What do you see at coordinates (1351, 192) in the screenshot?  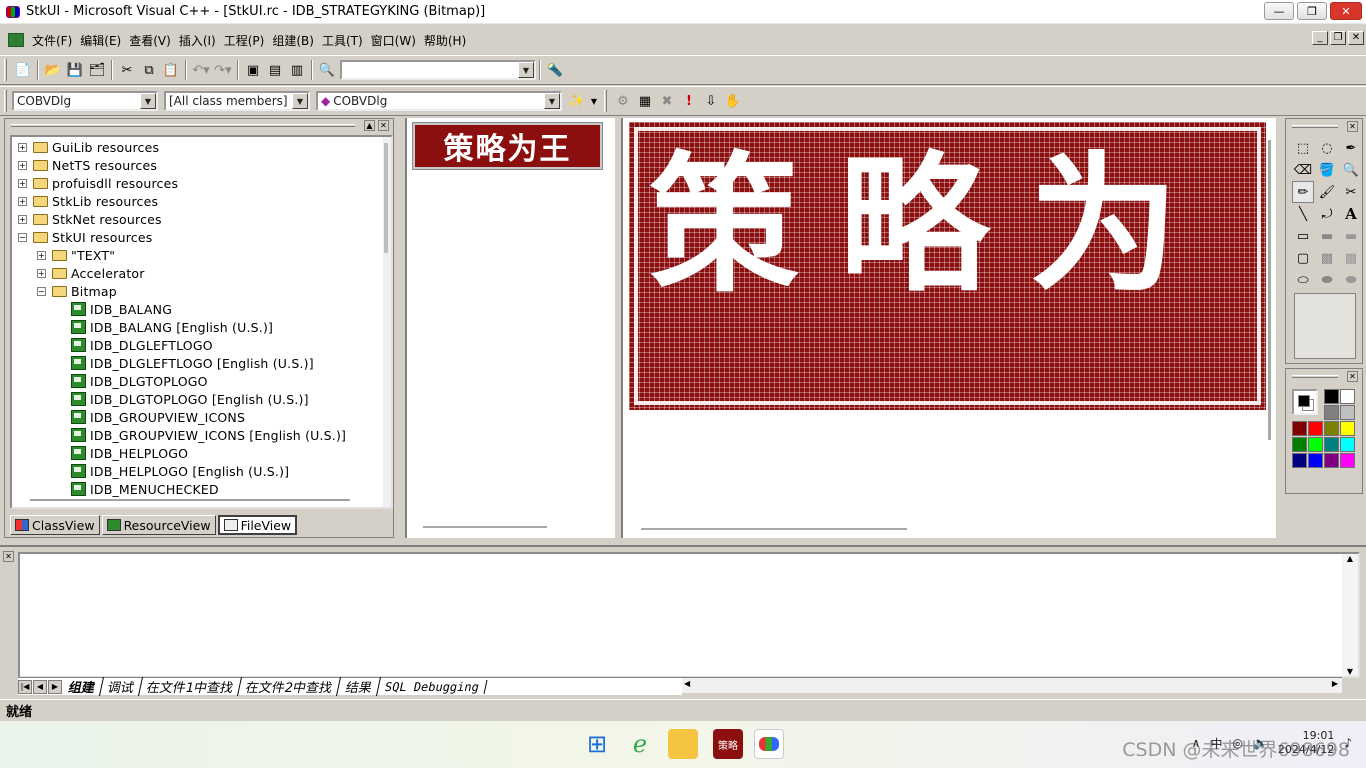 I see `airbrush-icon: ✂` at bounding box center [1351, 192].